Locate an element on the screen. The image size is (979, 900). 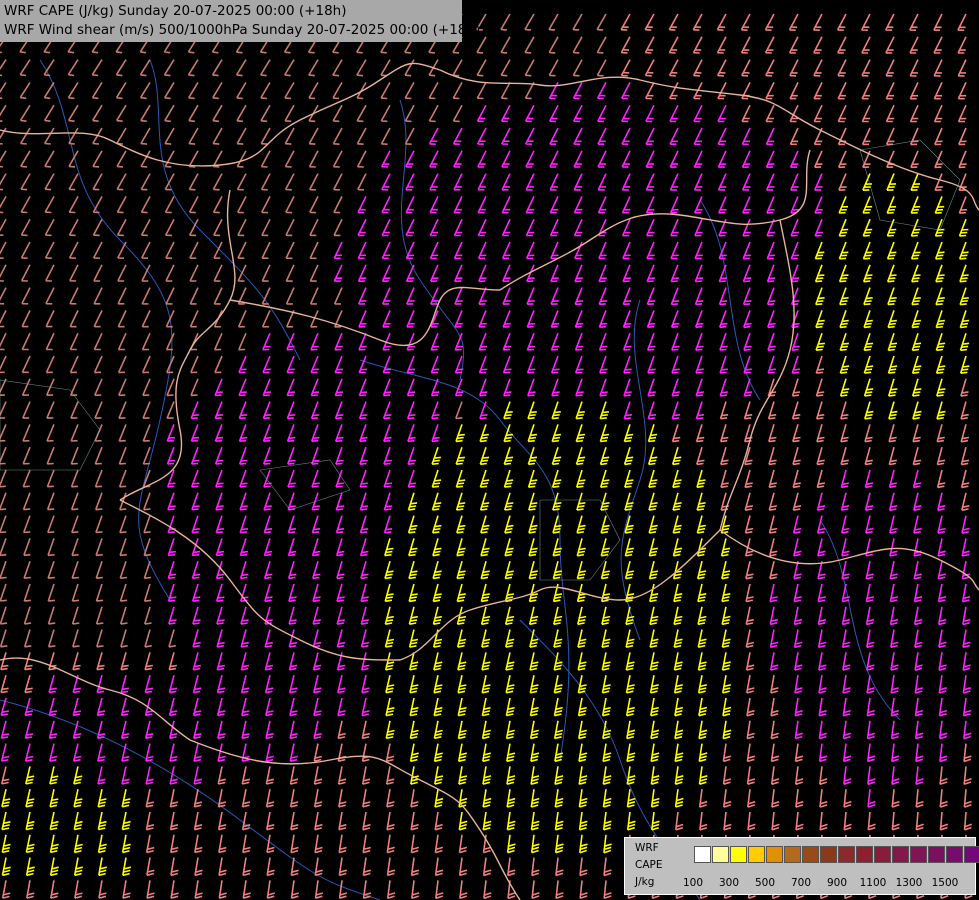
legend-tick-label: 1500 is located at coordinates (945, 883).